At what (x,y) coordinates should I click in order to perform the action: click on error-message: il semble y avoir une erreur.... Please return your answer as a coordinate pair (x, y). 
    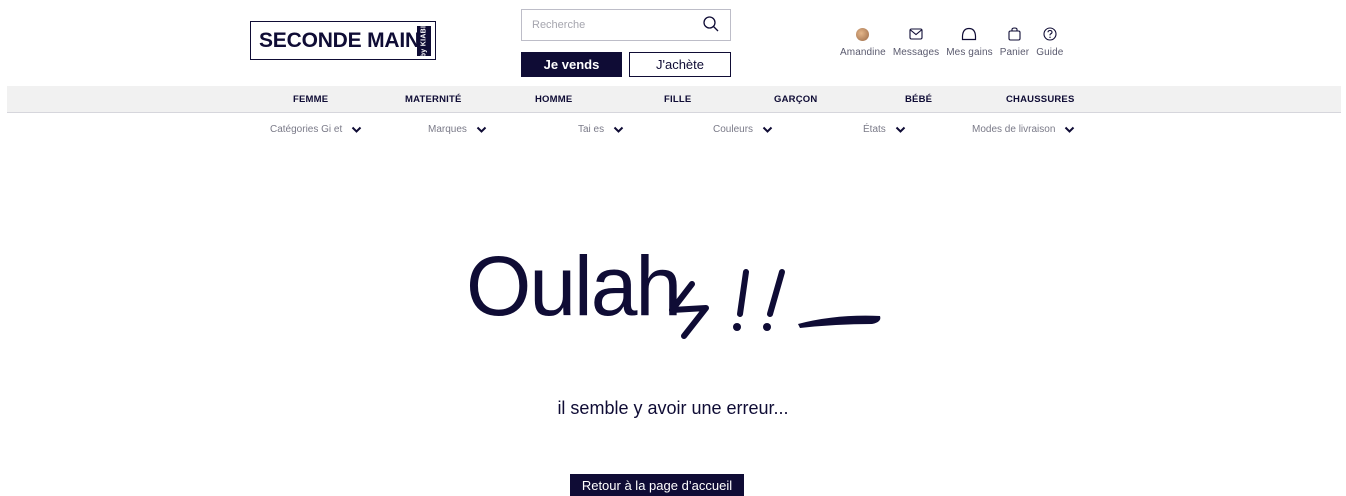
    Looking at the image, I should click on (673, 408).